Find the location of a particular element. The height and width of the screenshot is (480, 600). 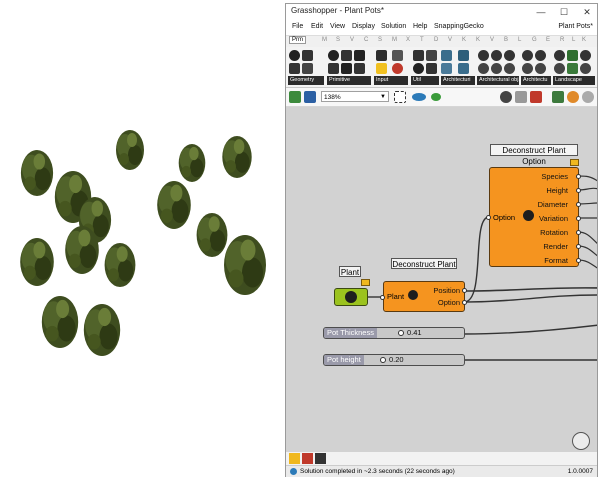

preview-icon is located at coordinates (506, 97).